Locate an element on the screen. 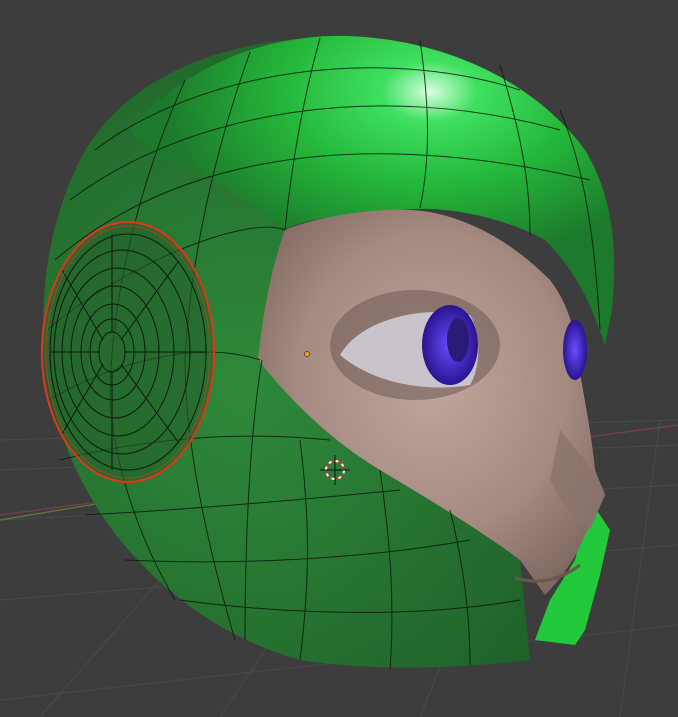  eye-pupil is located at coordinates (458, 340).